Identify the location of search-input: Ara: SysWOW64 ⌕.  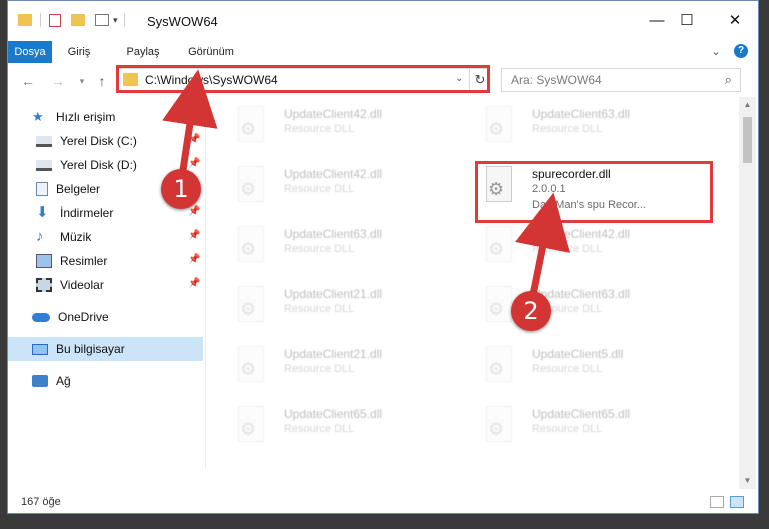
(621, 80).